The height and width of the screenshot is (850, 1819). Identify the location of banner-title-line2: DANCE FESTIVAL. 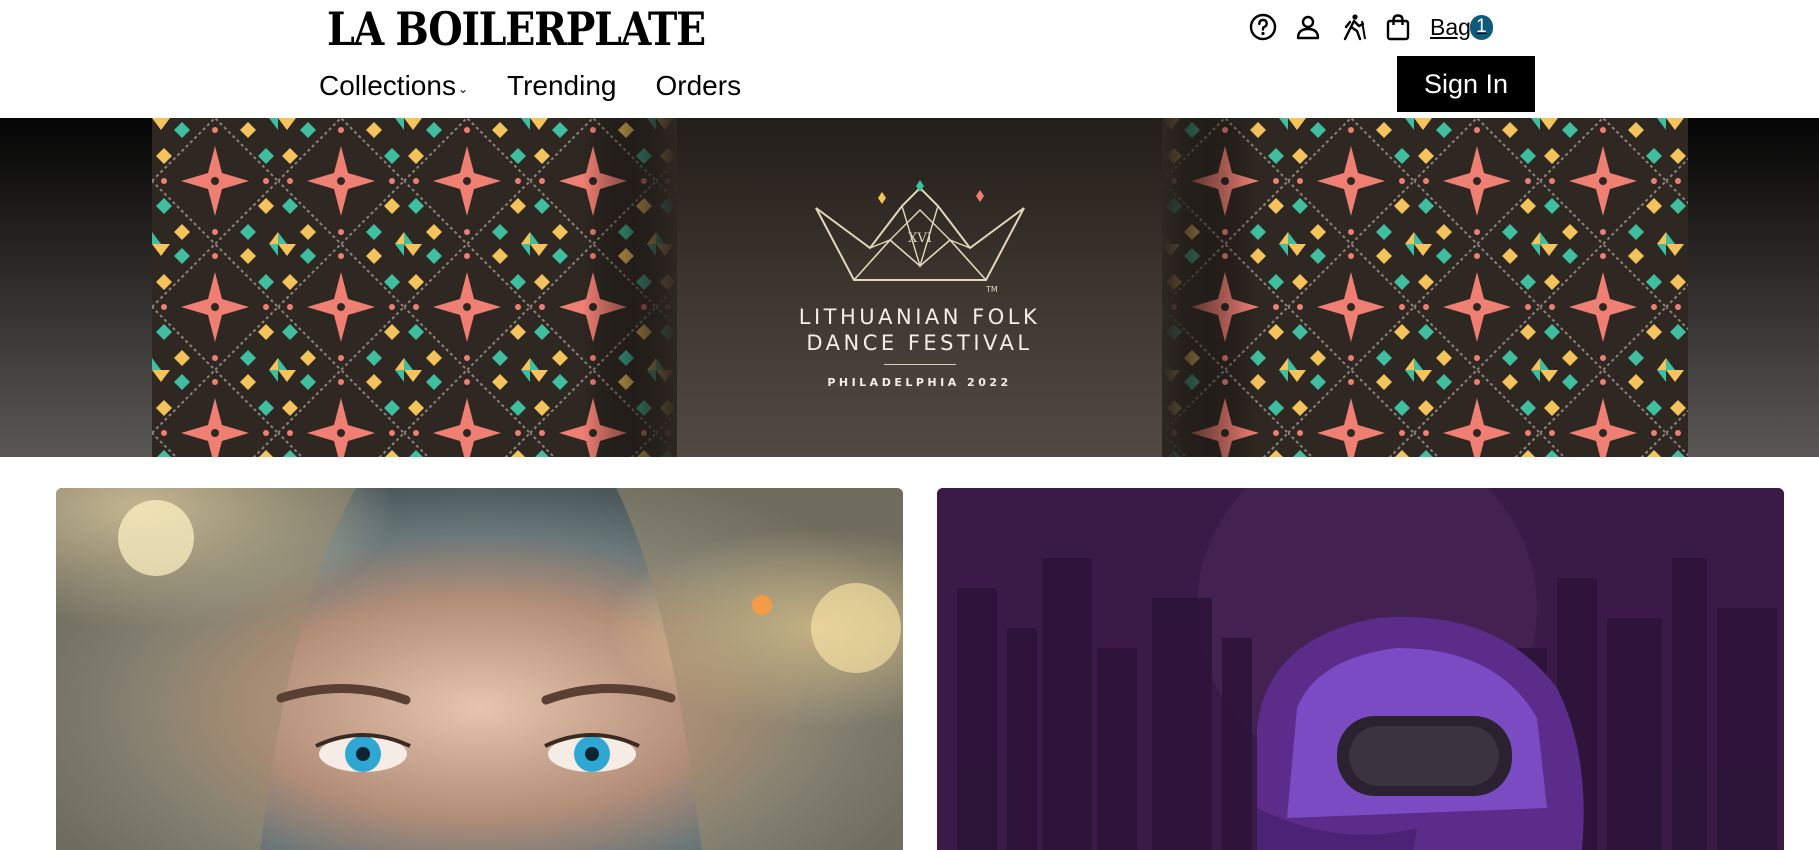
(919, 343).